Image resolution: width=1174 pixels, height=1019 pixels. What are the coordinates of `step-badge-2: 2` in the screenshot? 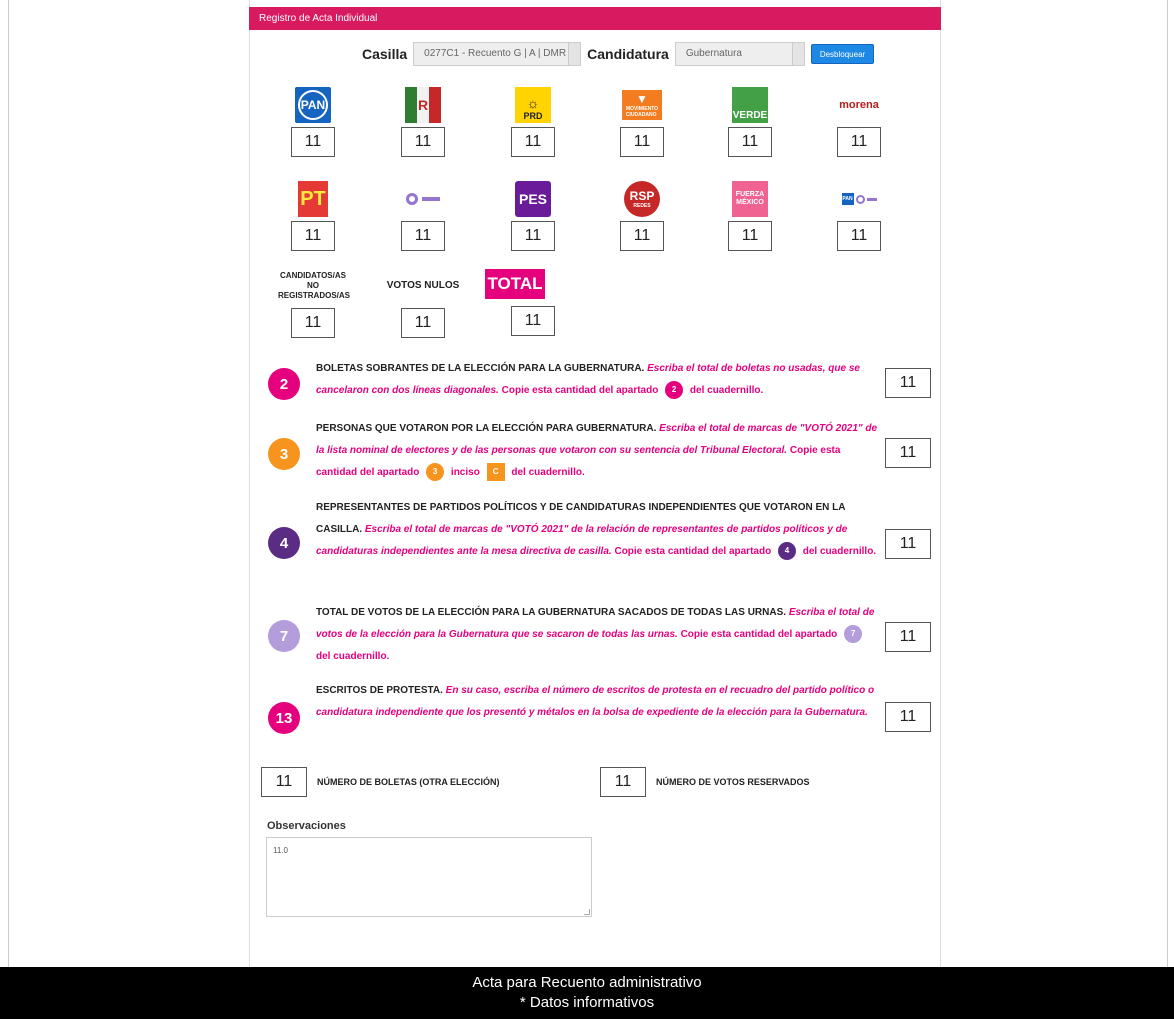 It's located at (284, 384).